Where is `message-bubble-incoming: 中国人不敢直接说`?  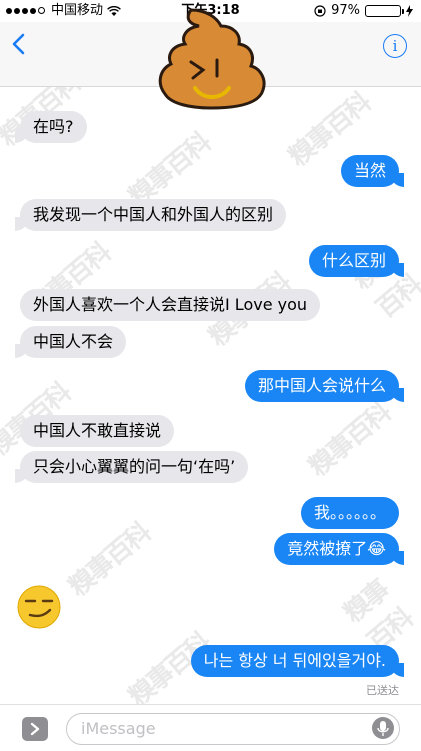
message-bubble-incoming: 中国人不敢直接说 is located at coordinates (97, 431).